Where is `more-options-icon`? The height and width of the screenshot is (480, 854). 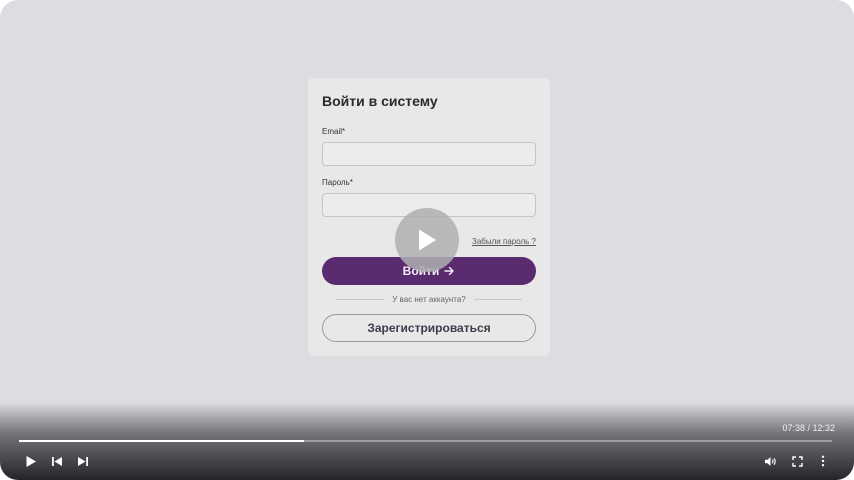
more-options-icon is located at coordinates (823, 461).